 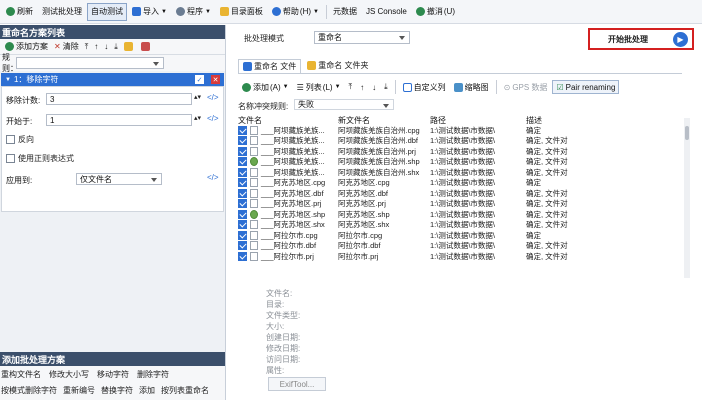 I want to click on action-add: 添加, so click(x=147, y=390).